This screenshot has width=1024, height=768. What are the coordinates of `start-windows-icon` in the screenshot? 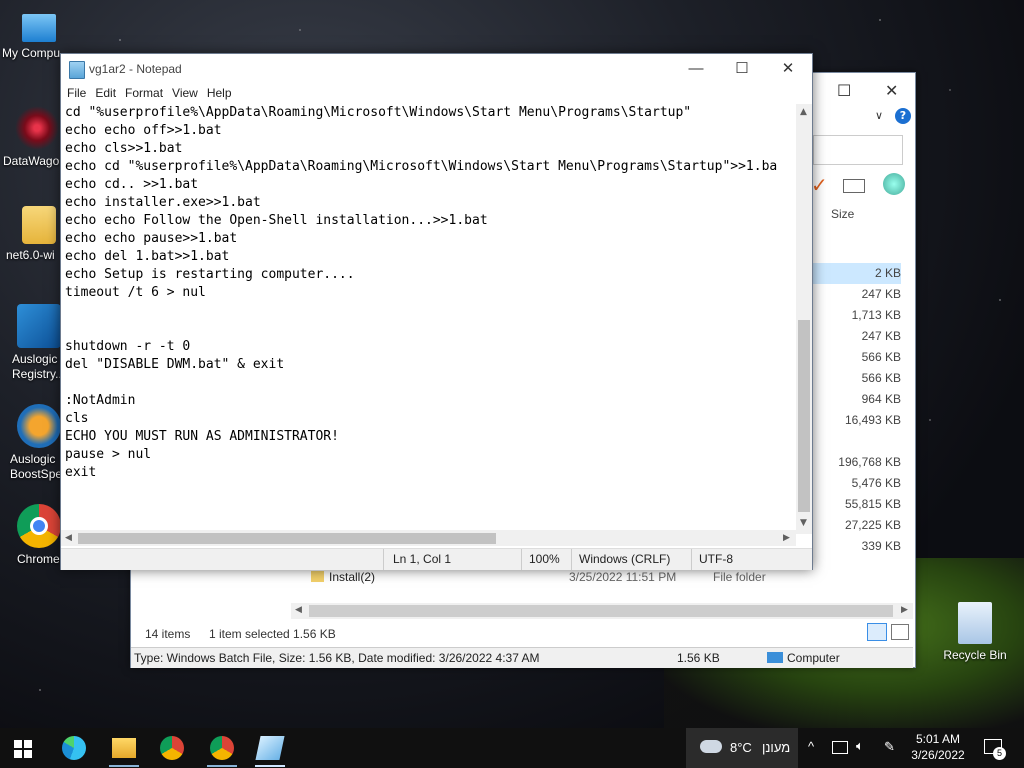 It's located at (23, 749).